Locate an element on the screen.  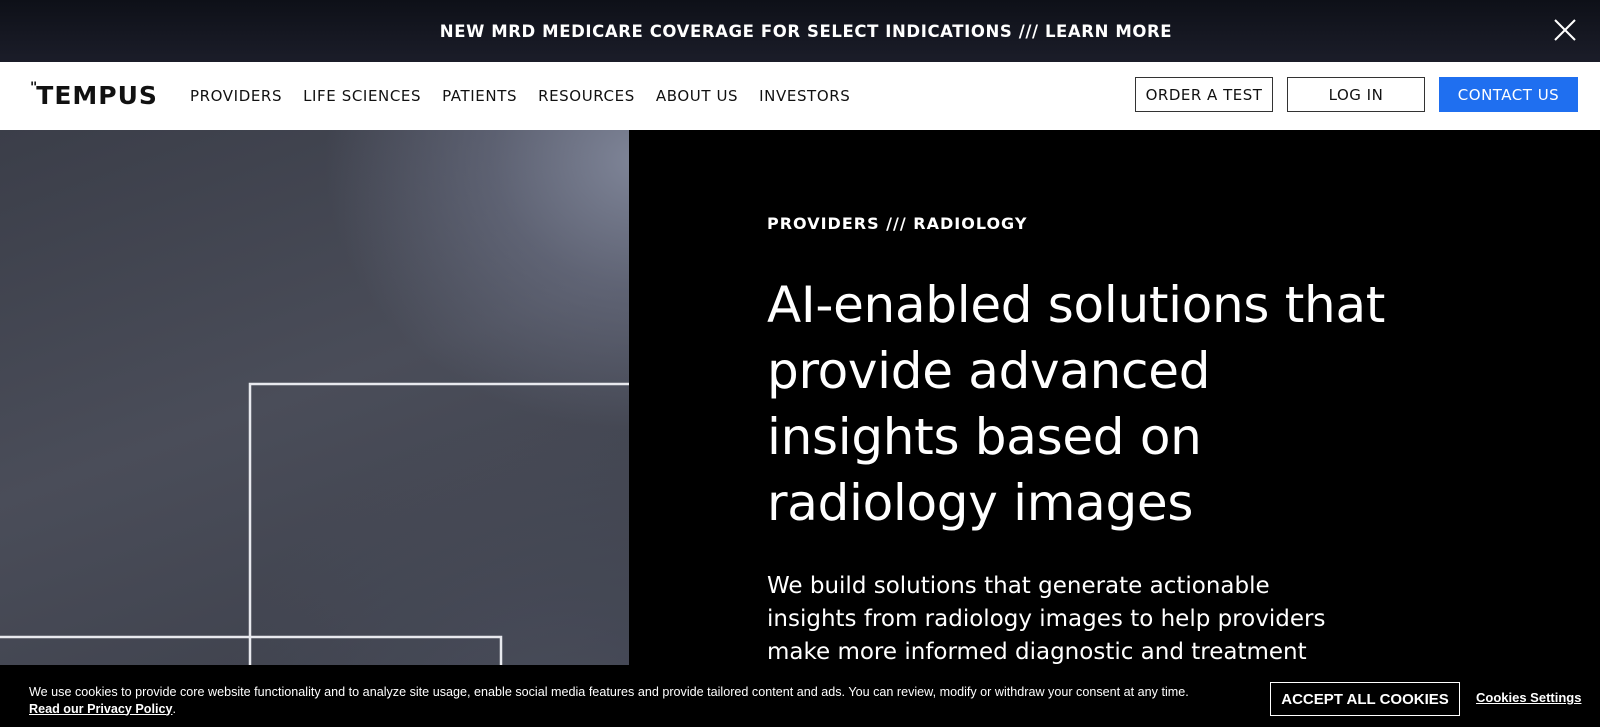
privacy-suffix: . is located at coordinates (174, 708).